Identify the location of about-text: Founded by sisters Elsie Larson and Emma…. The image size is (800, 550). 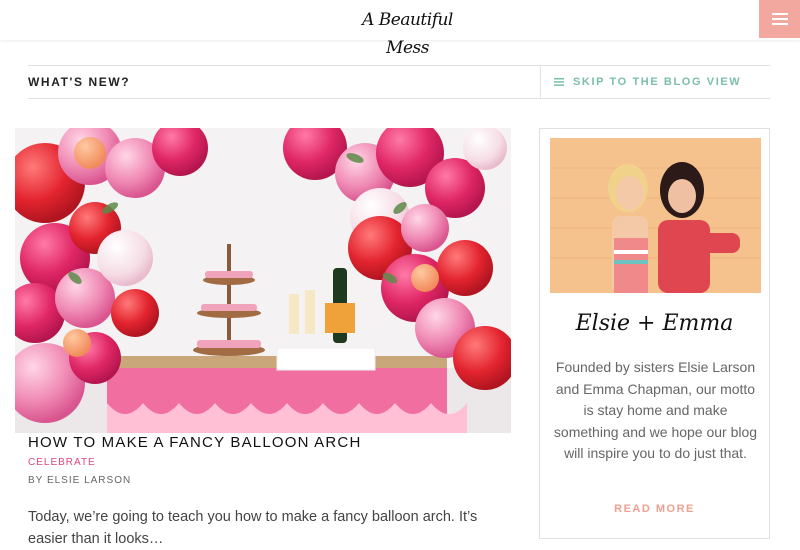
(655, 410).